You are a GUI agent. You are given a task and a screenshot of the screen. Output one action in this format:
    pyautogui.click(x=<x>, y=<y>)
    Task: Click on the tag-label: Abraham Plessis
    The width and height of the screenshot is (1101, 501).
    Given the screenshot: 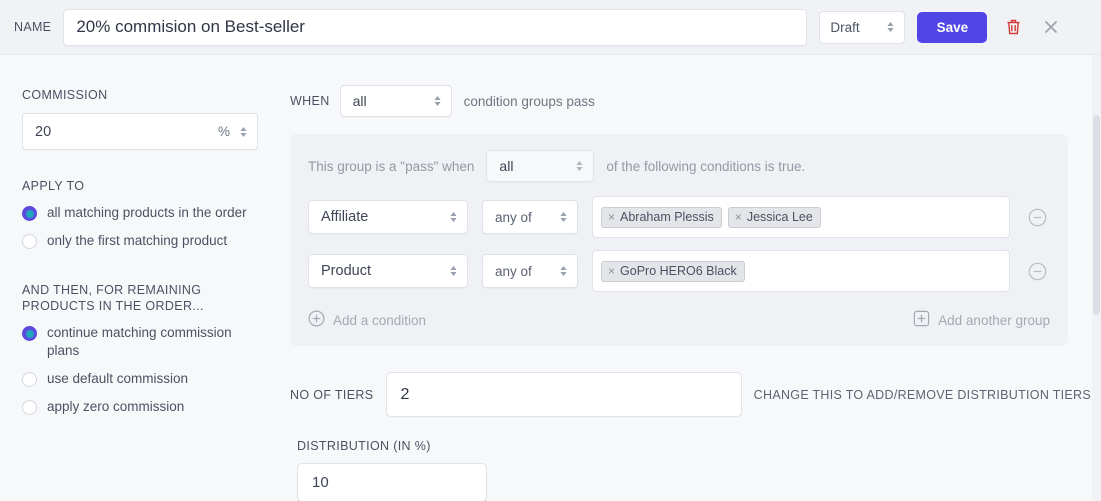 What is the action you would take?
    pyautogui.click(x=667, y=216)
    